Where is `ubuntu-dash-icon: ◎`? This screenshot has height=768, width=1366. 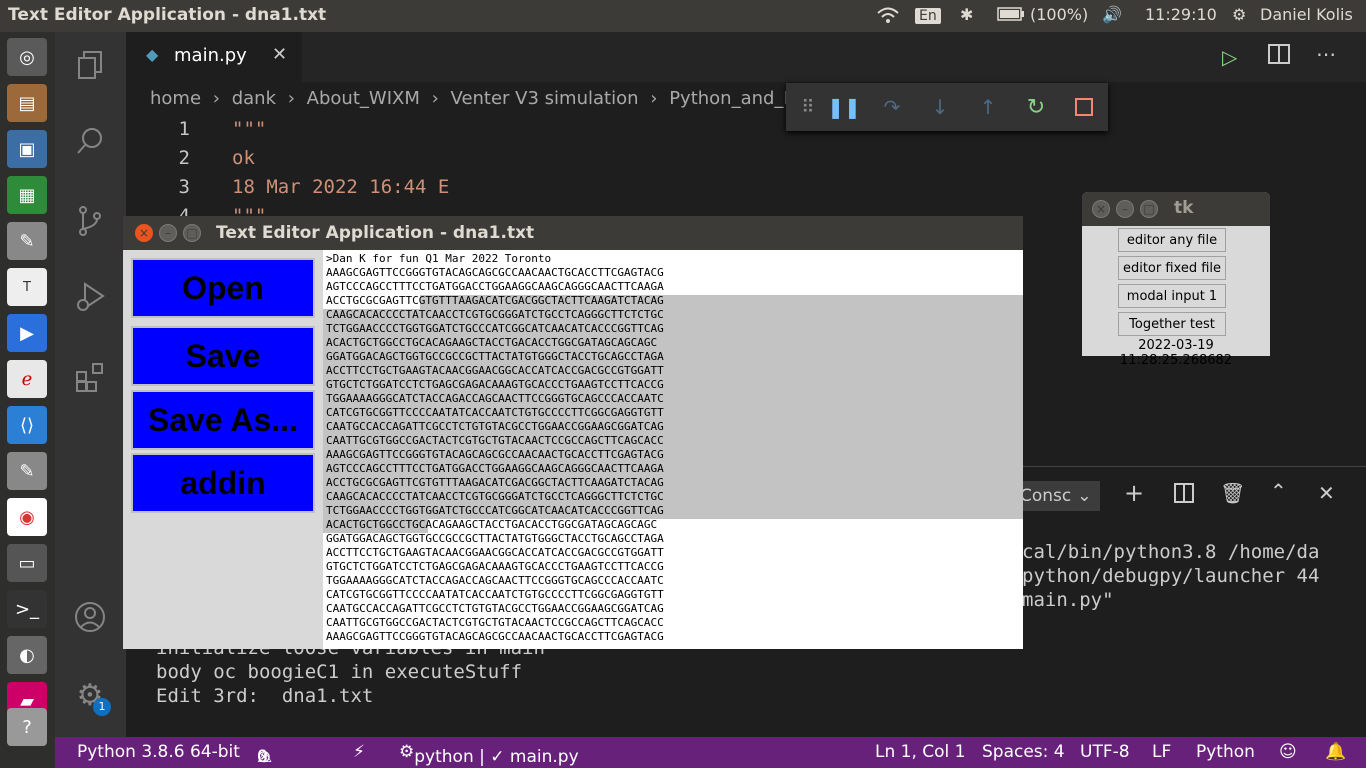
ubuntu-dash-icon: ◎ is located at coordinates (27, 57).